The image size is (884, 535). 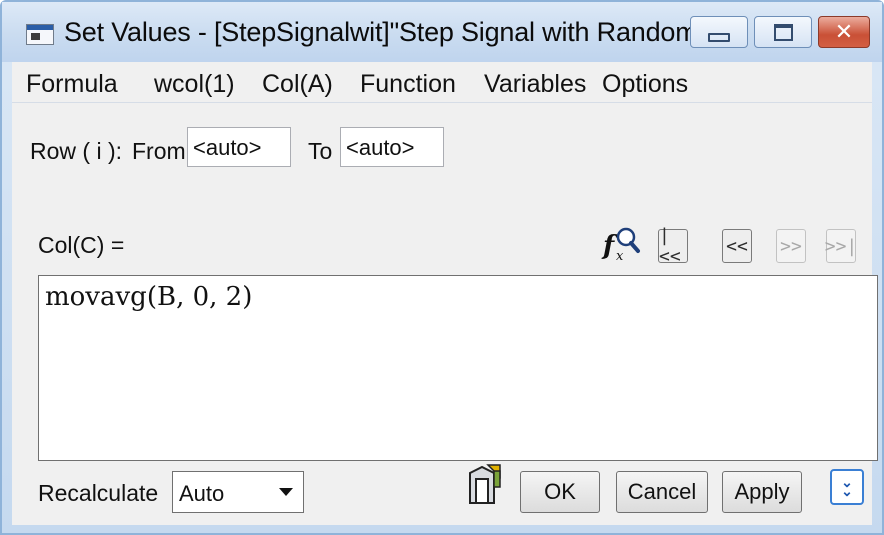 What do you see at coordinates (408, 84) in the screenshot?
I see `menu-function: Function` at bounding box center [408, 84].